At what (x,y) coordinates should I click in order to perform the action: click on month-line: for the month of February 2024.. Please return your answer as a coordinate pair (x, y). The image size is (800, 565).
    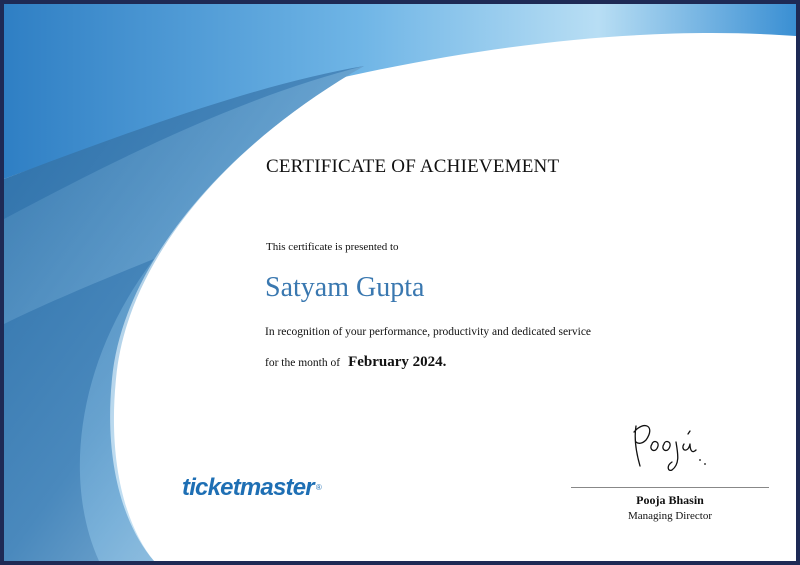
    Looking at the image, I should click on (355, 362).